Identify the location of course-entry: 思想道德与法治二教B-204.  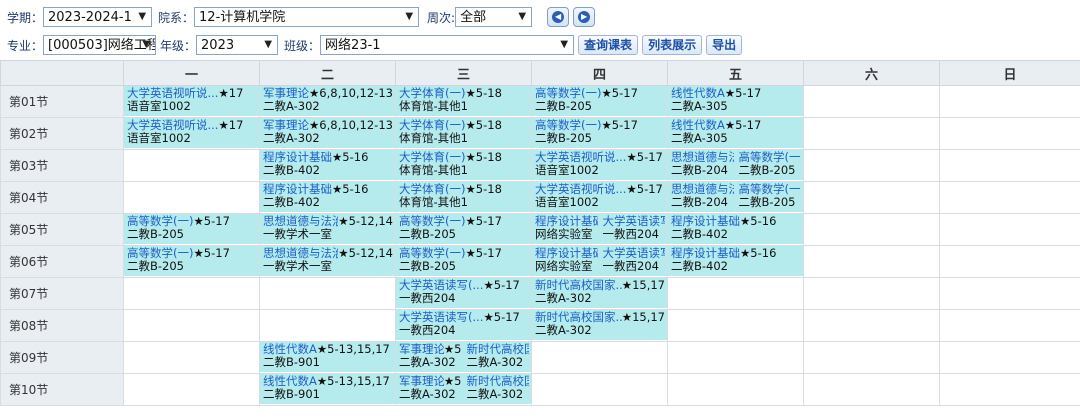
(702, 198).